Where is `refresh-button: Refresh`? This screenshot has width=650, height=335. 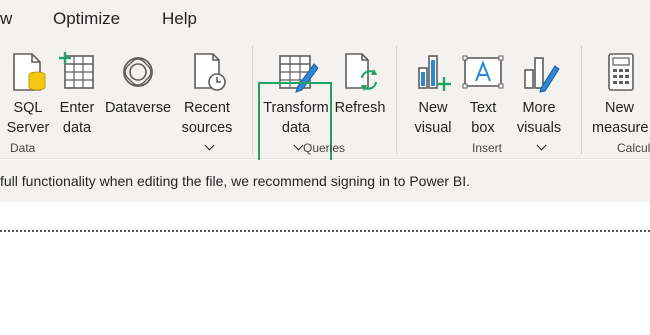
refresh-button: Refresh is located at coordinates (360, 89).